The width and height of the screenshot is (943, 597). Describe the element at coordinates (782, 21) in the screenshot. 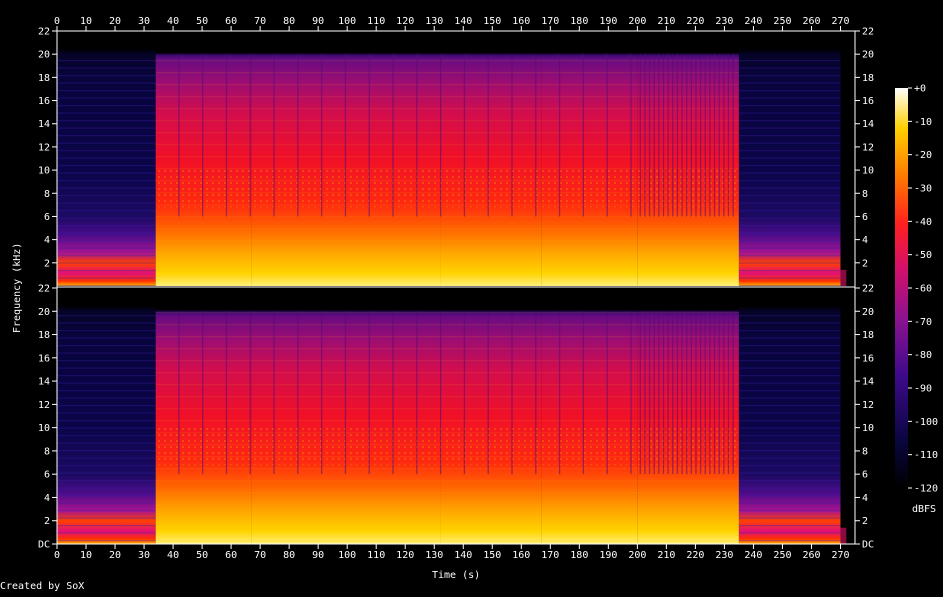

I see `x-tick-label-top: 250` at that location.